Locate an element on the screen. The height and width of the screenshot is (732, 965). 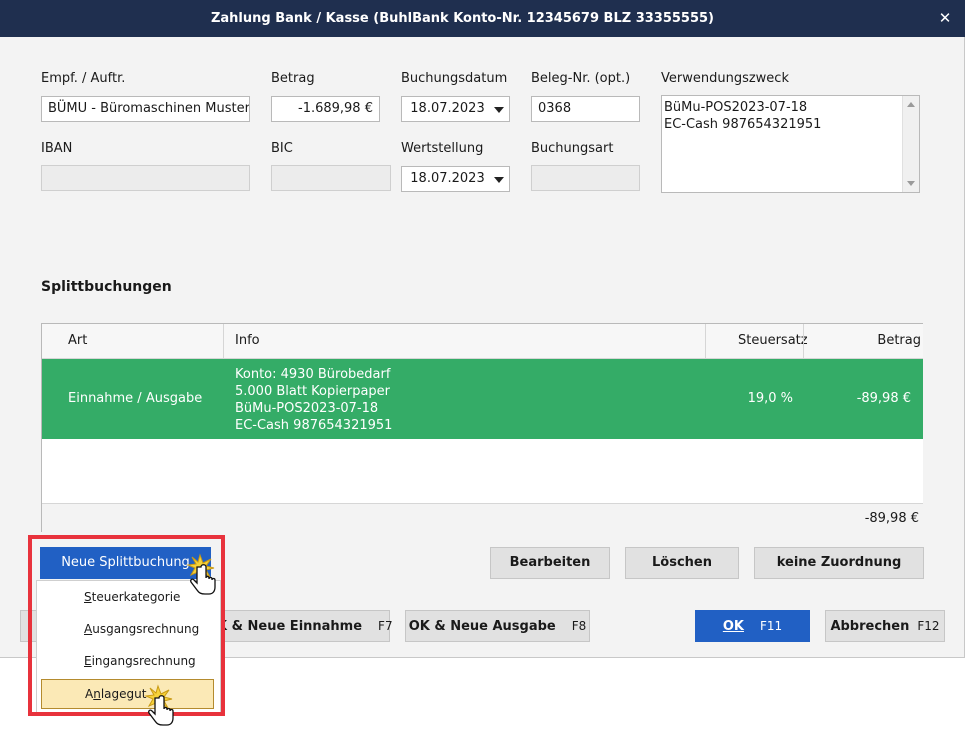
betrag-field: -1.689,98 € is located at coordinates (325, 109).